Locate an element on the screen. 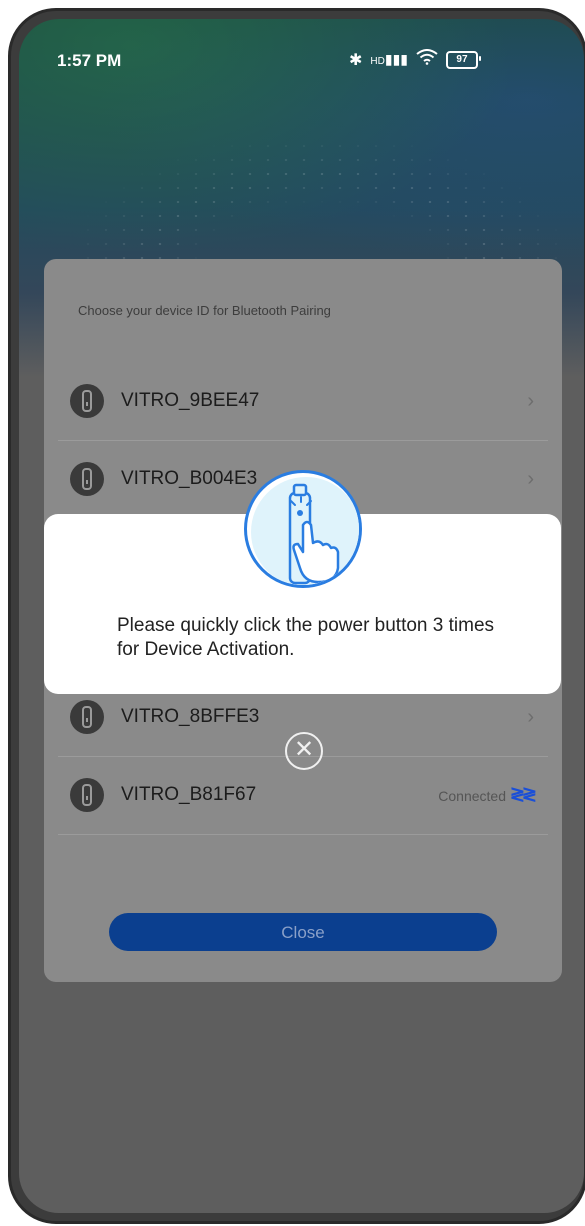 This screenshot has height=1226, width=585. wifi-icon is located at coordinates (427, 59).